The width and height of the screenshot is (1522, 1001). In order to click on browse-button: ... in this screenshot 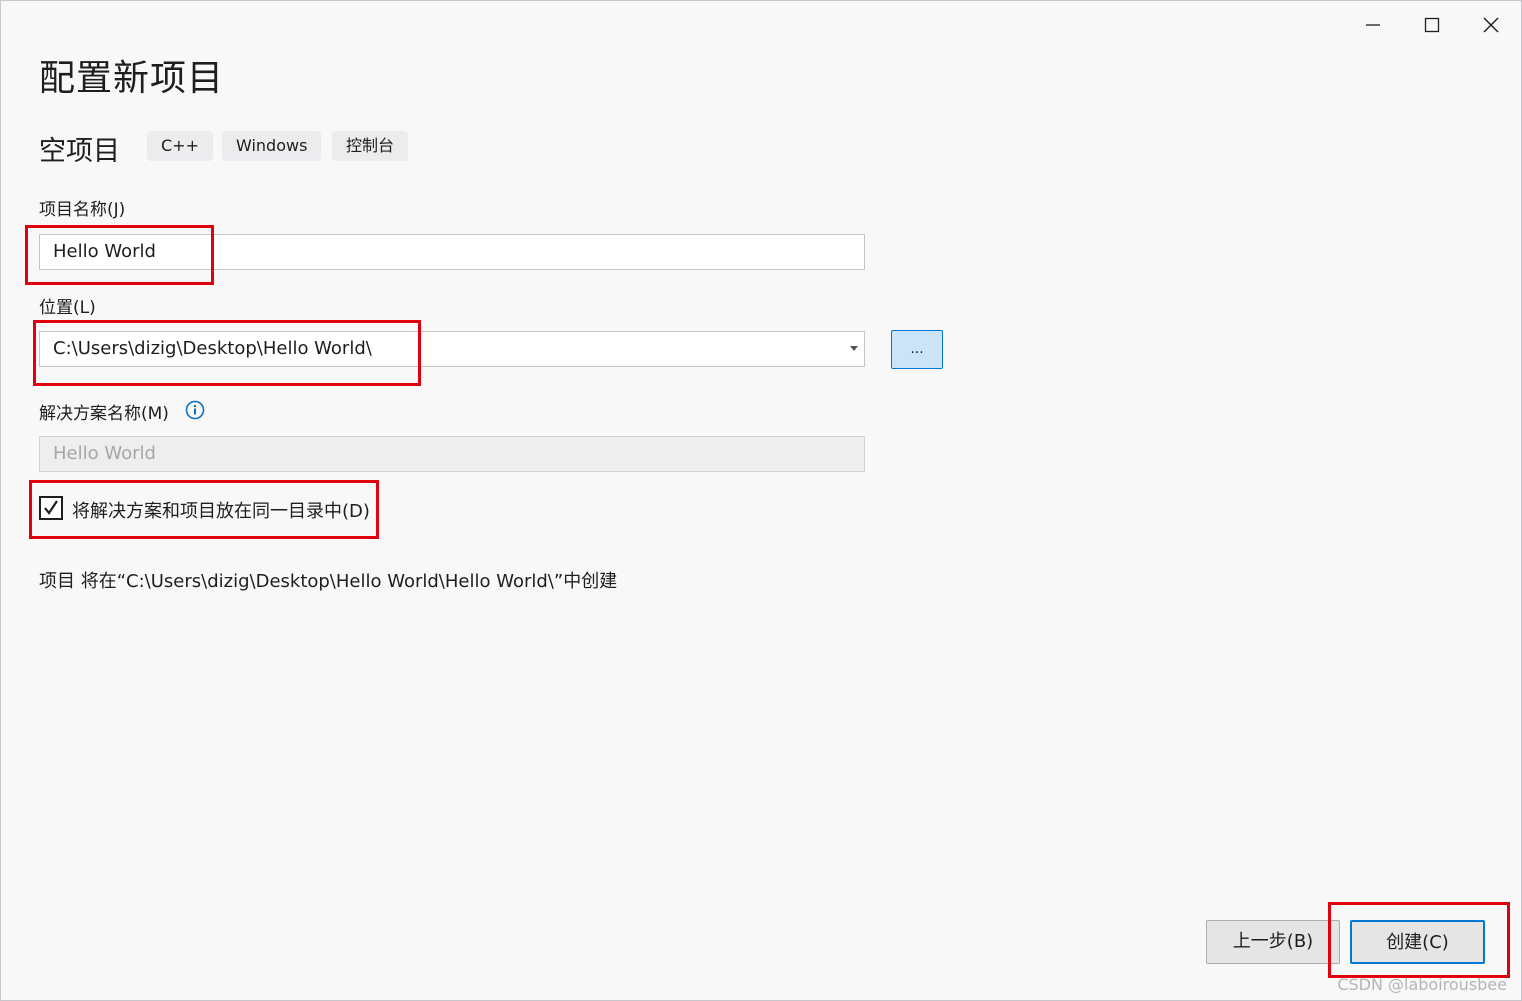, I will do `click(917, 349)`.